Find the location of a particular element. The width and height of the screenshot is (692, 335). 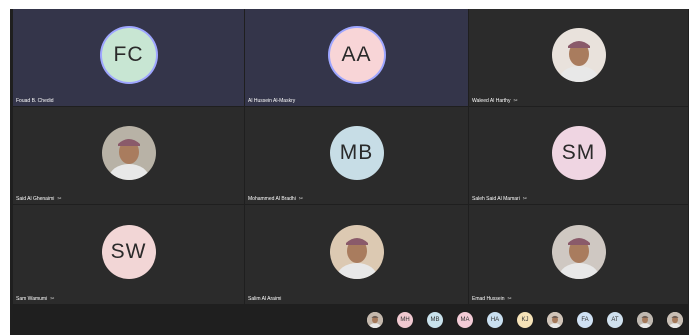

participant-avatar: SW is located at coordinates (128, 251).